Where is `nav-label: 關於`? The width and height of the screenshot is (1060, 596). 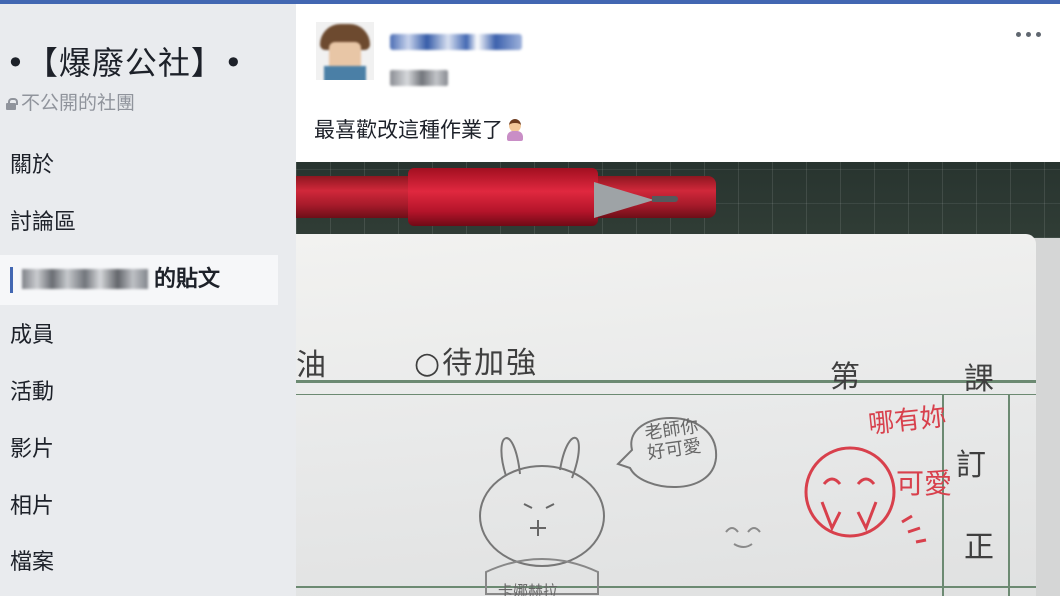 nav-label: 關於 is located at coordinates (32, 165).